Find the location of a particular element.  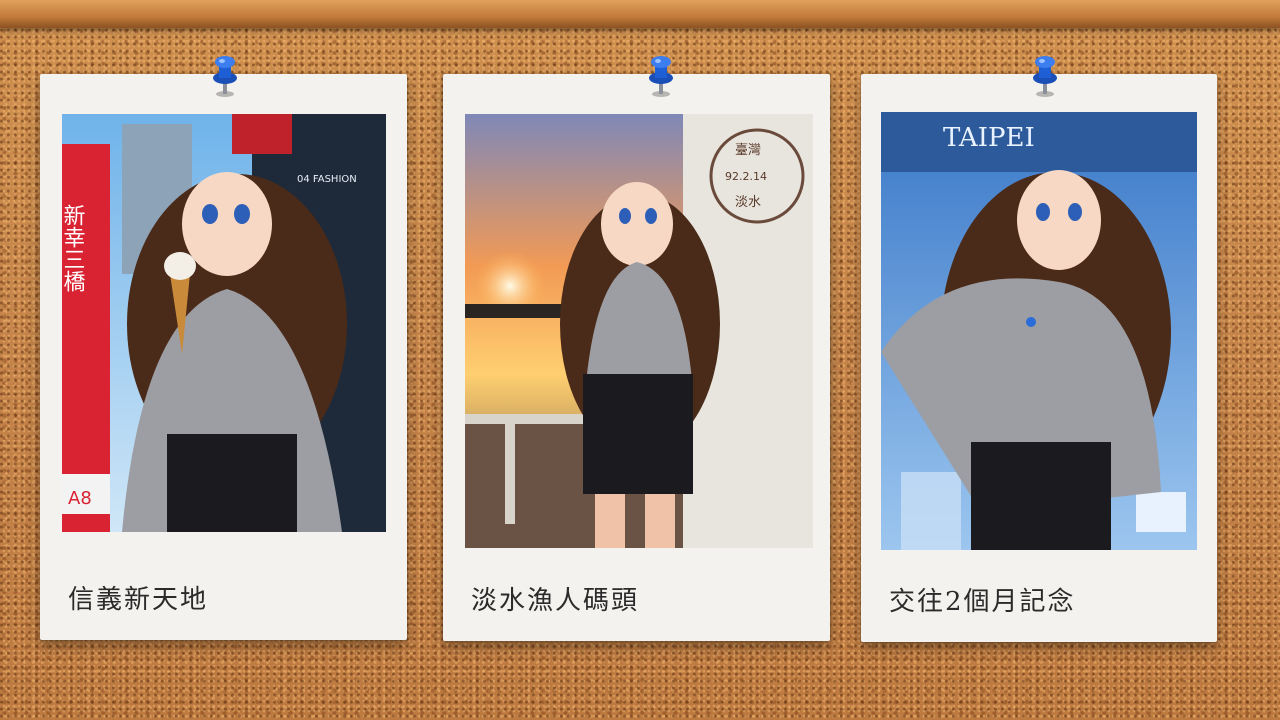

photo-1: 04 FASHION 新幸三橋 A8 is located at coordinates (224, 323).